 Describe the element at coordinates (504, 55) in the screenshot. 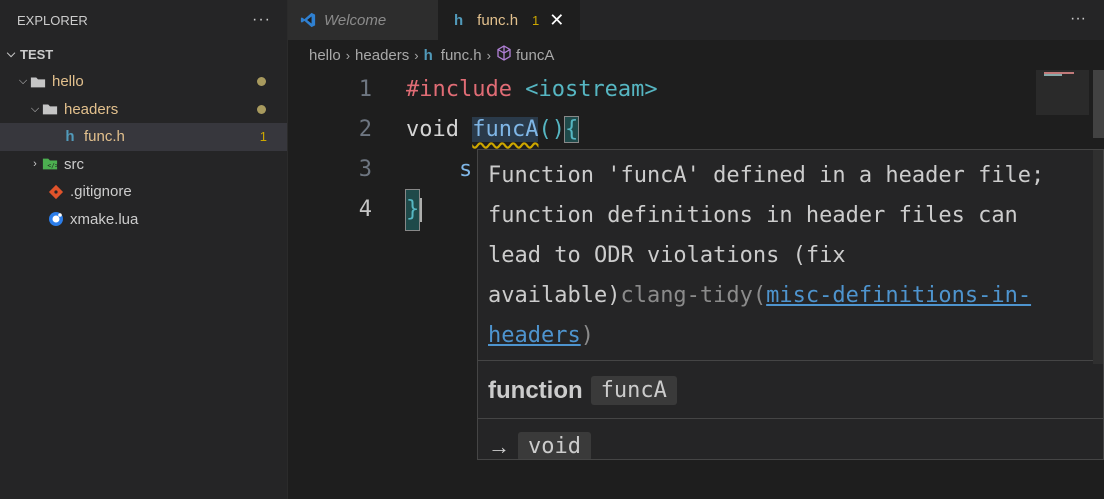

I see `symbol-method-icon` at that location.